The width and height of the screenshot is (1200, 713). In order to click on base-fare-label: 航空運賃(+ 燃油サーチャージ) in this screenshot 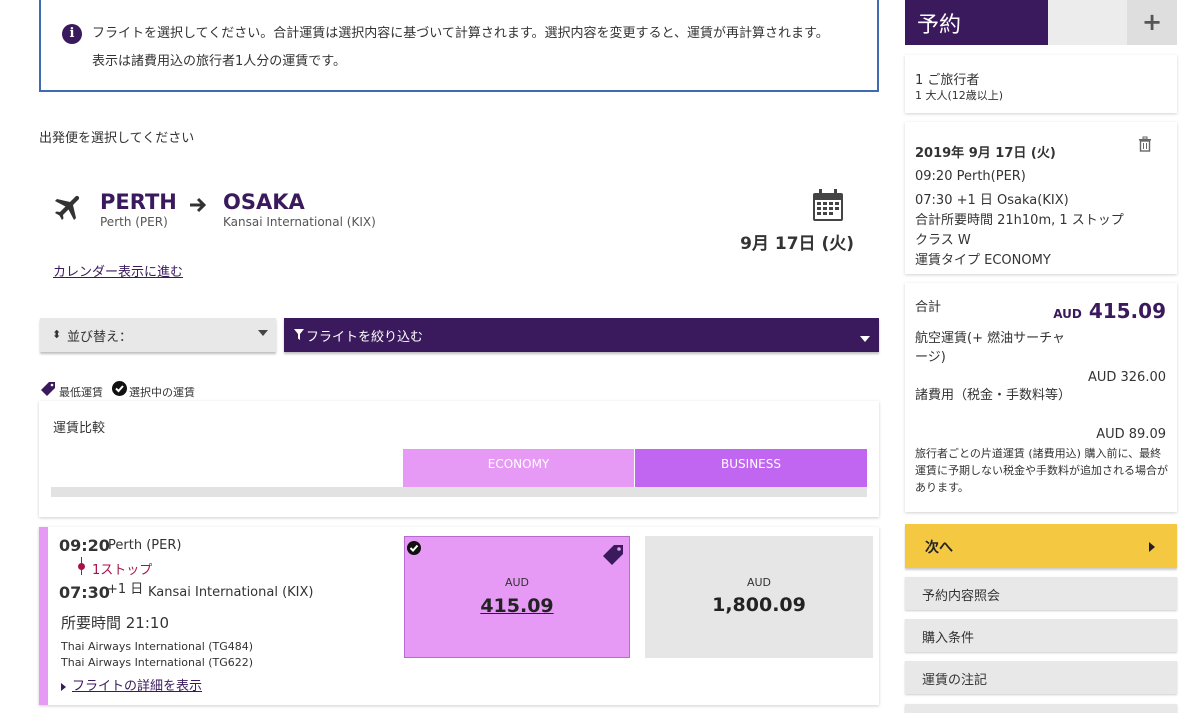, I will do `click(990, 348)`.